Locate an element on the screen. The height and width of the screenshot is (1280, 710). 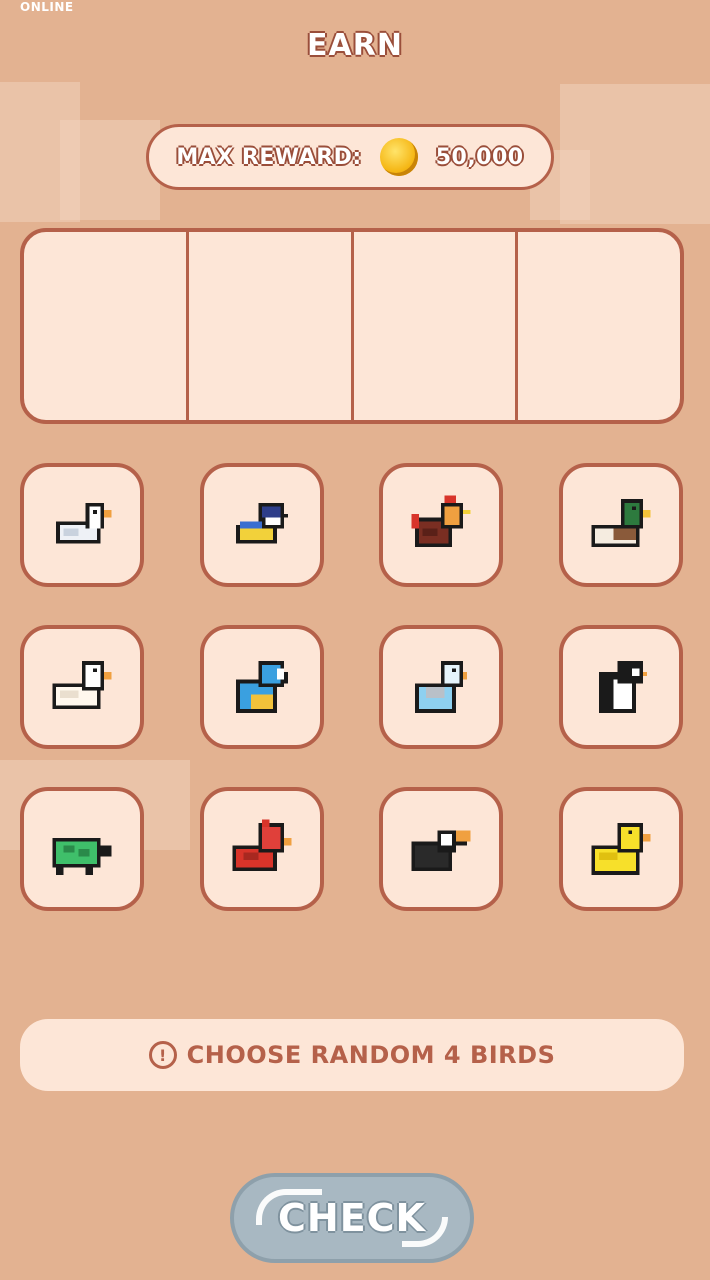
max-reward-label: MAX REWARD: is located at coordinates (269, 157).